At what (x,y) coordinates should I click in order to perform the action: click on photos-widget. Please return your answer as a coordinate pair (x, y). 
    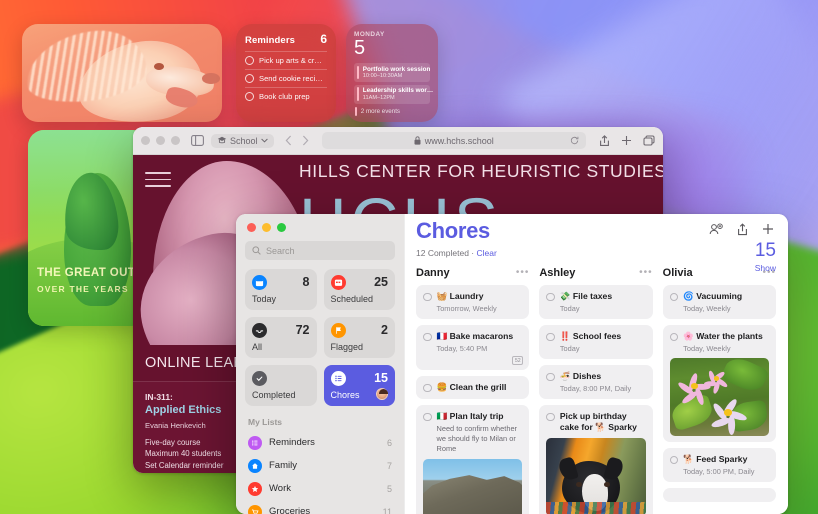
    Looking at the image, I should click on (122, 73).